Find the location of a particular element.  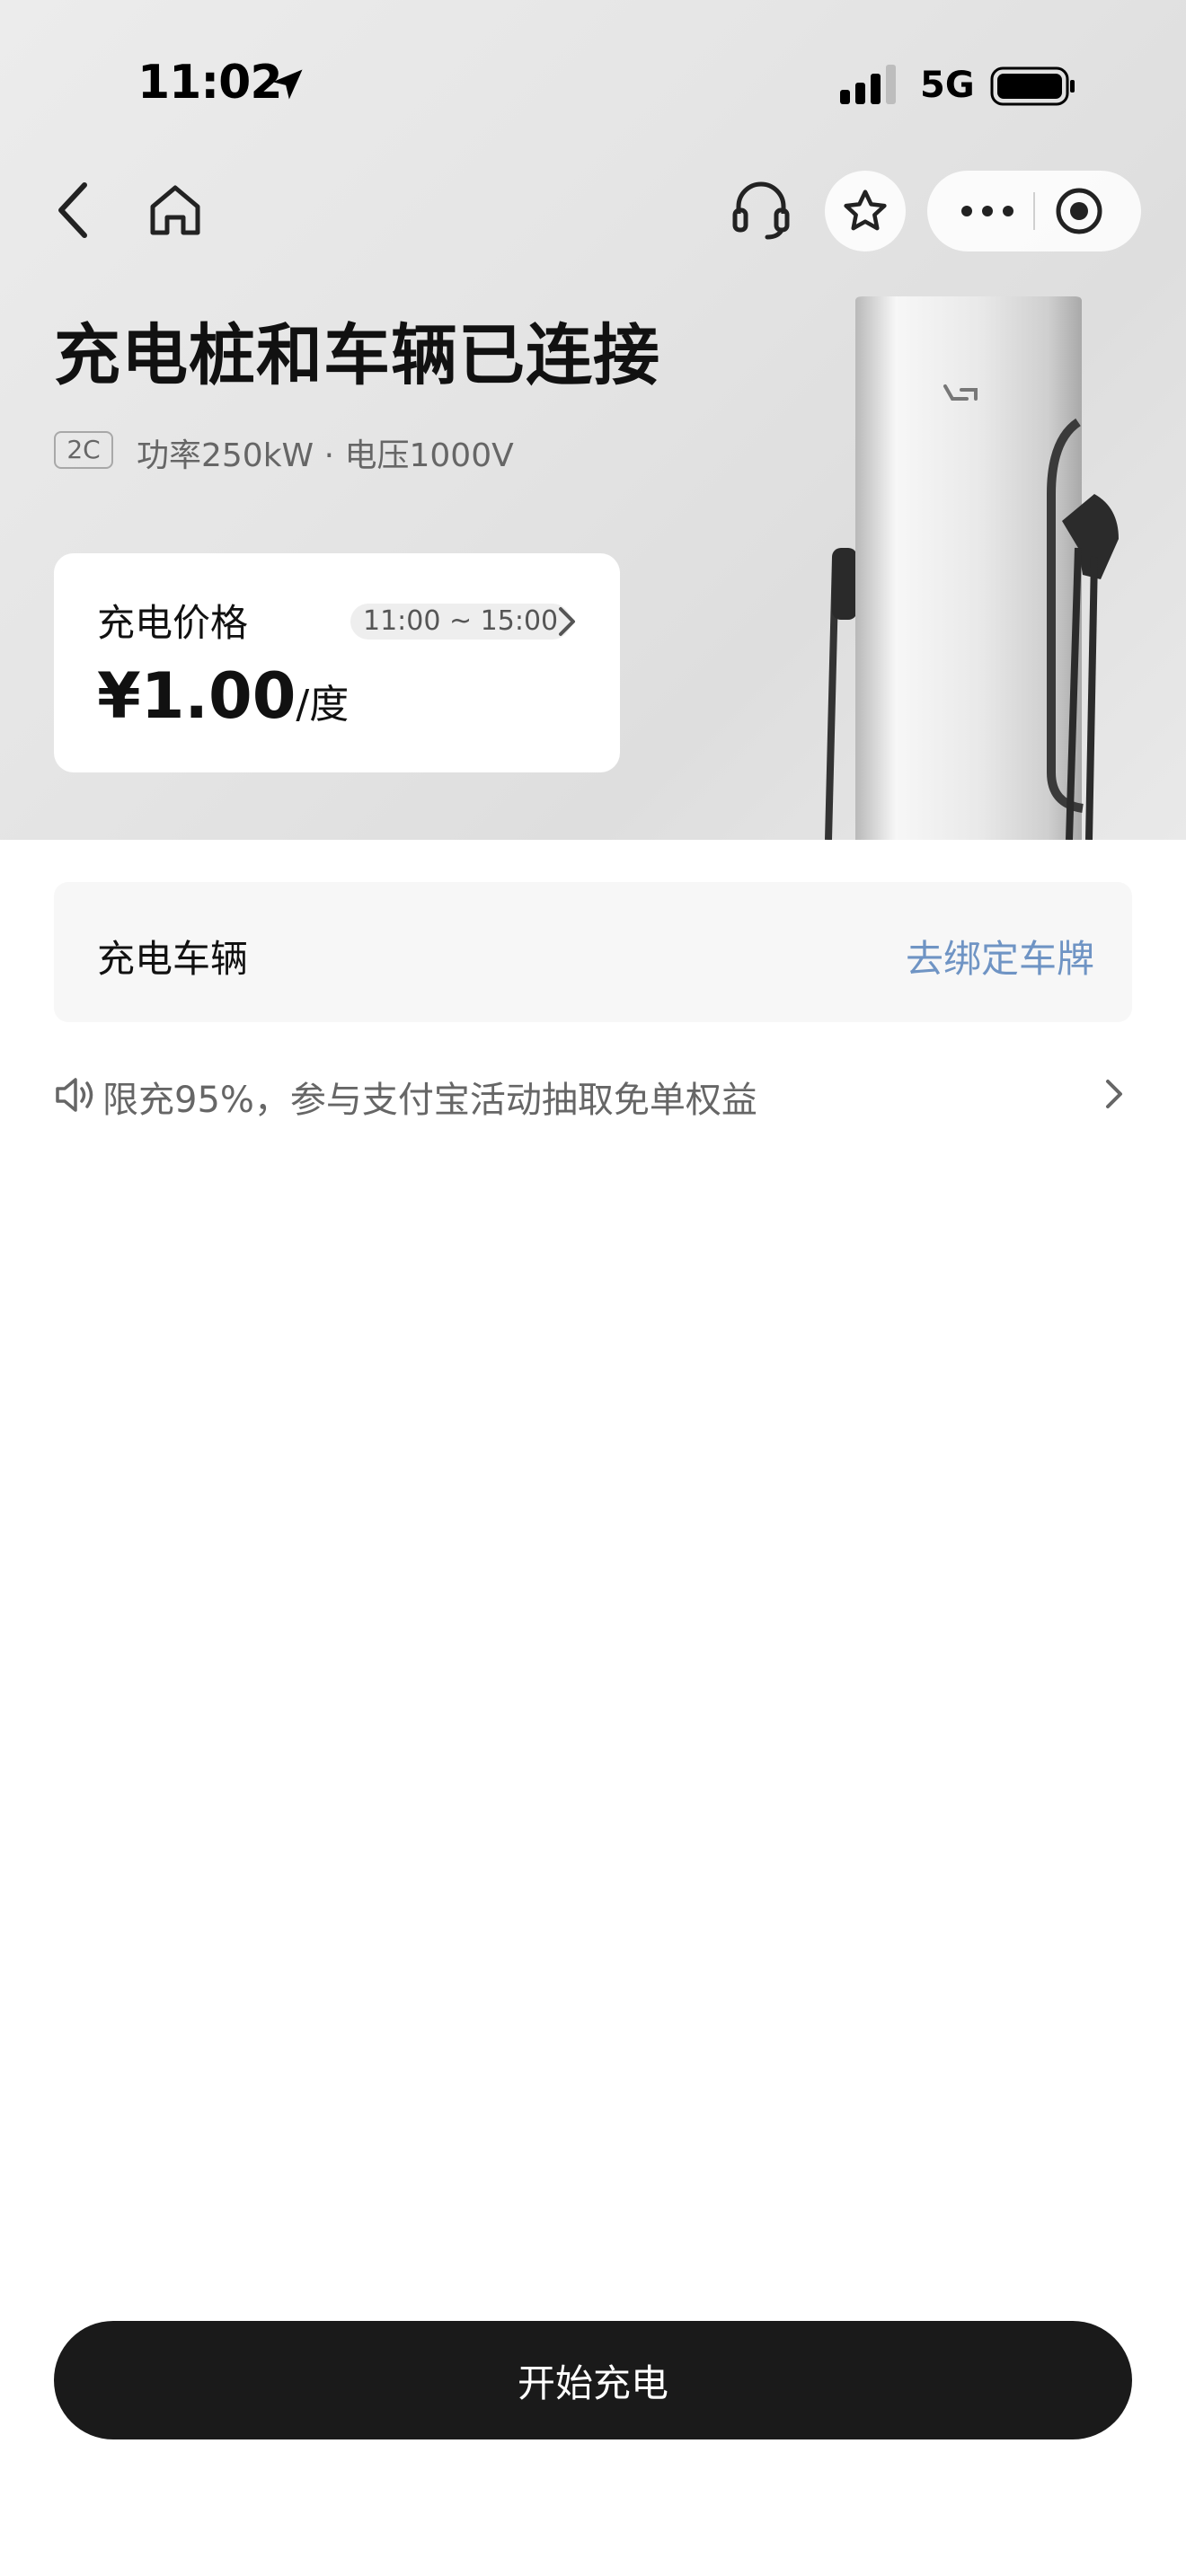

start-charging-button: 开始充电 is located at coordinates (593, 2380).